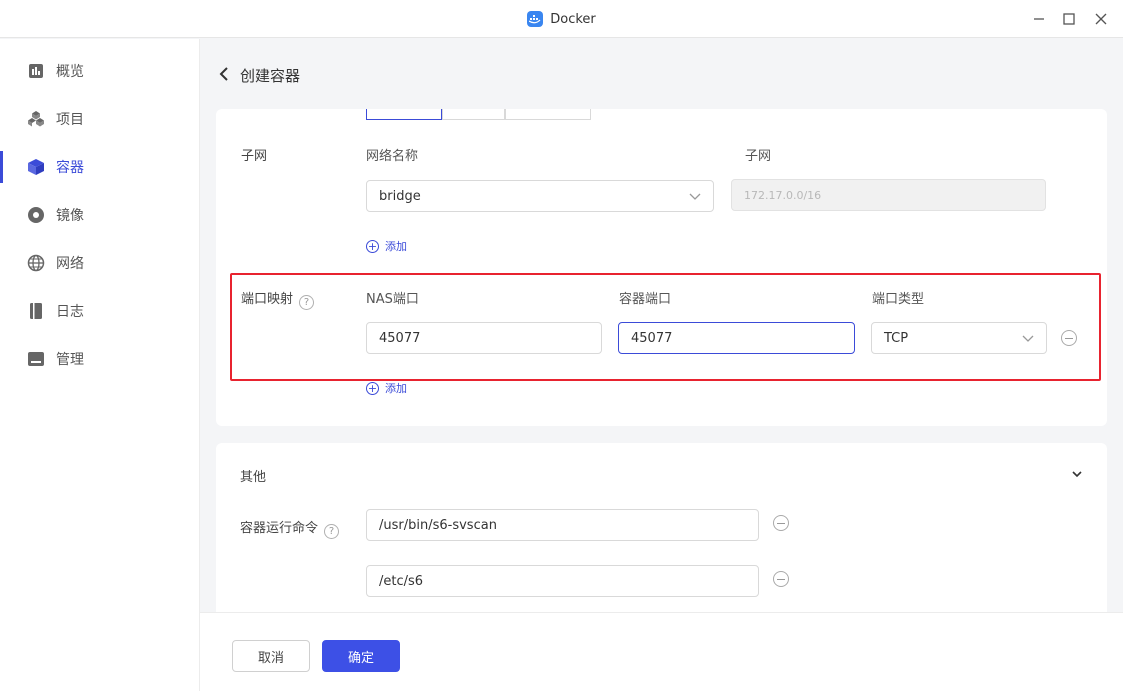 This screenshot has width=1123, height=691. I want to click on collapse-chevron-icon, so click(1077, 474).